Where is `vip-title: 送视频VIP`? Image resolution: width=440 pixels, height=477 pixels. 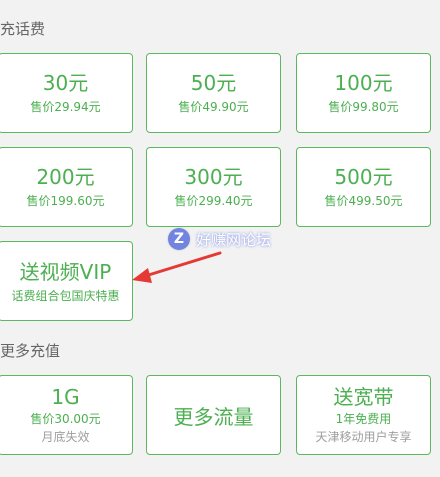
vip-title: 送视频VIP is located at coordinates (65, 271).